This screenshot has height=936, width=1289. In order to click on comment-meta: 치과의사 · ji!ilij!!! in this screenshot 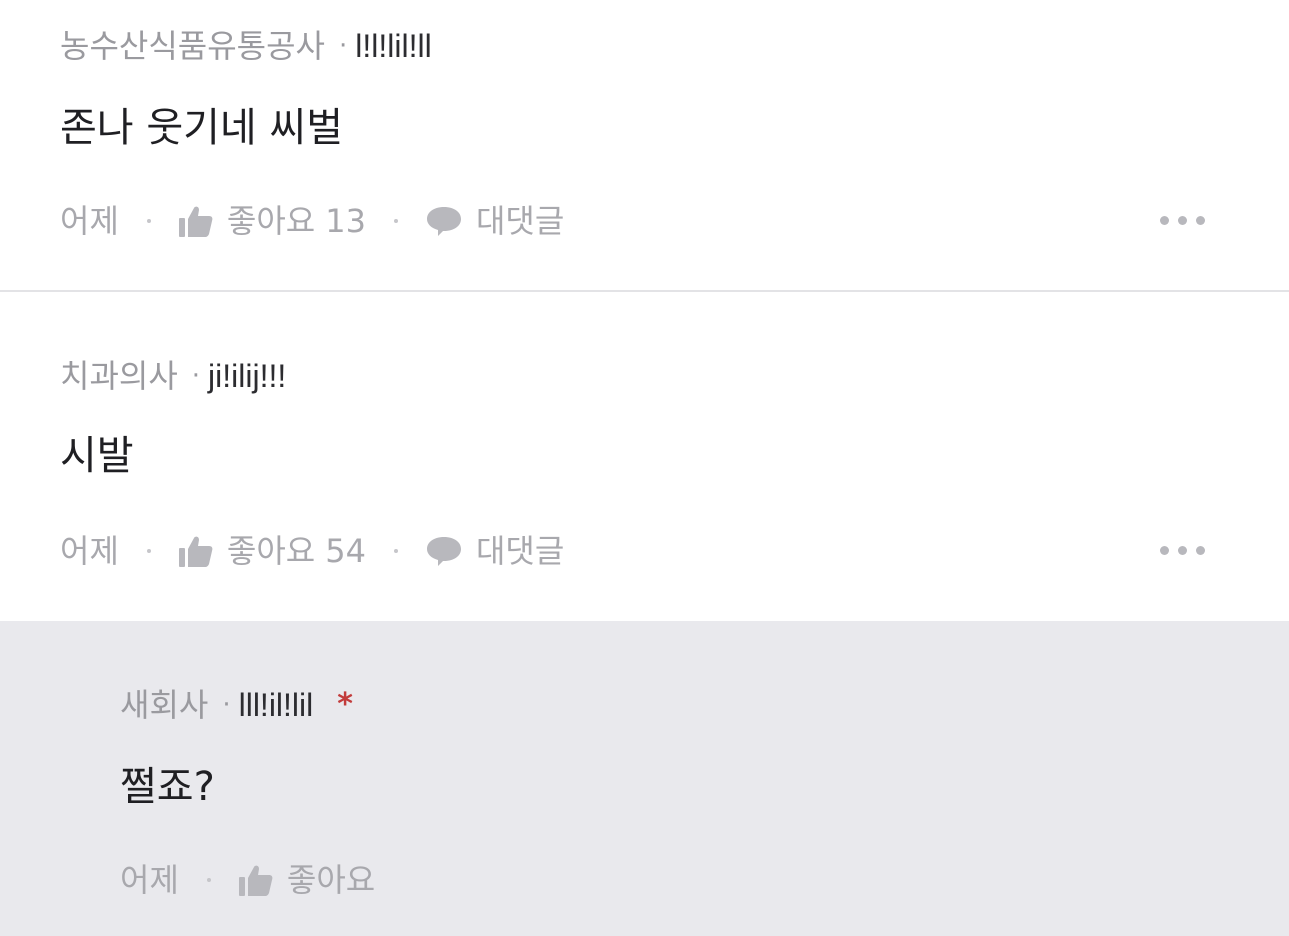, I will do `click(173, 376)`.